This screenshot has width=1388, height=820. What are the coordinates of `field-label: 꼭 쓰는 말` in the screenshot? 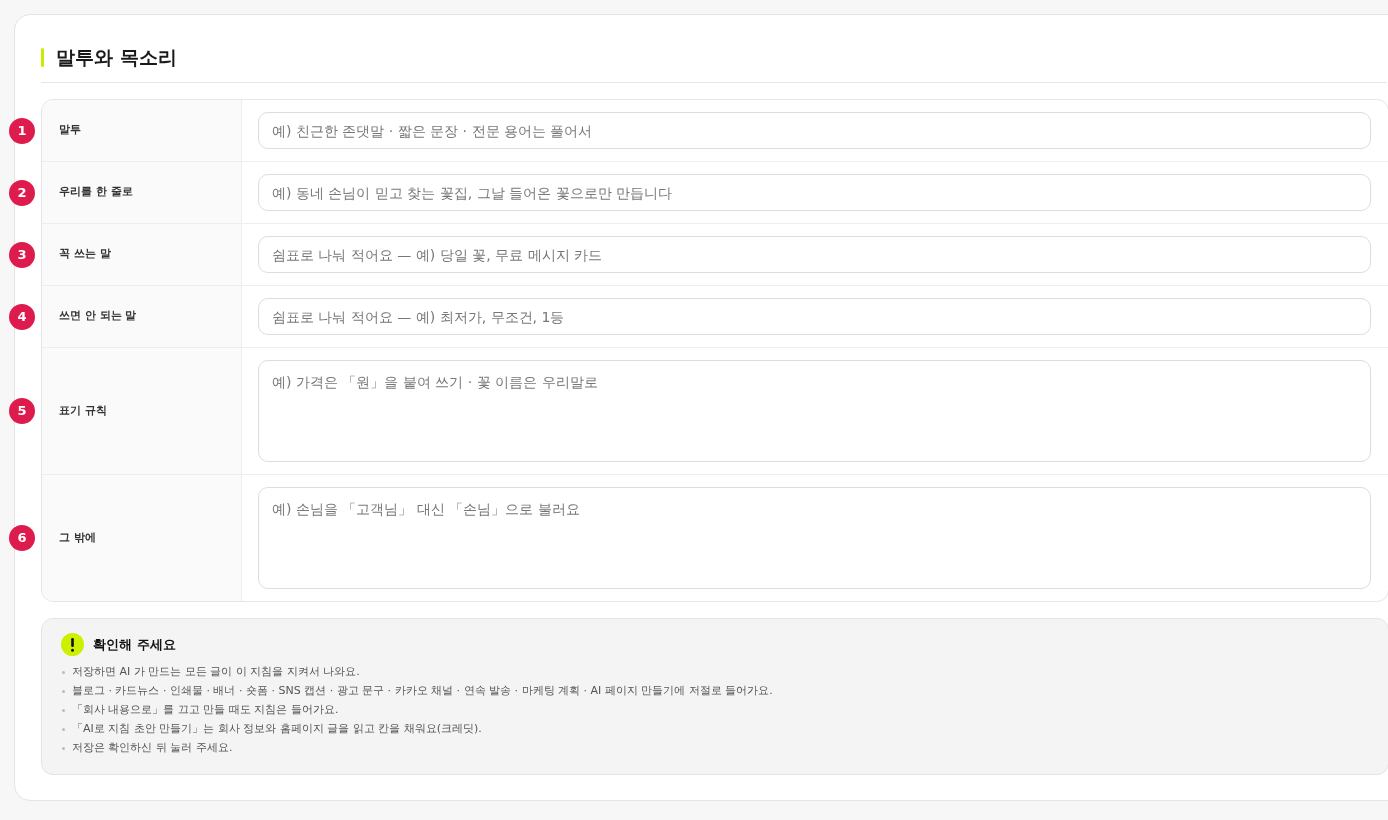 It's located at (85, 254).